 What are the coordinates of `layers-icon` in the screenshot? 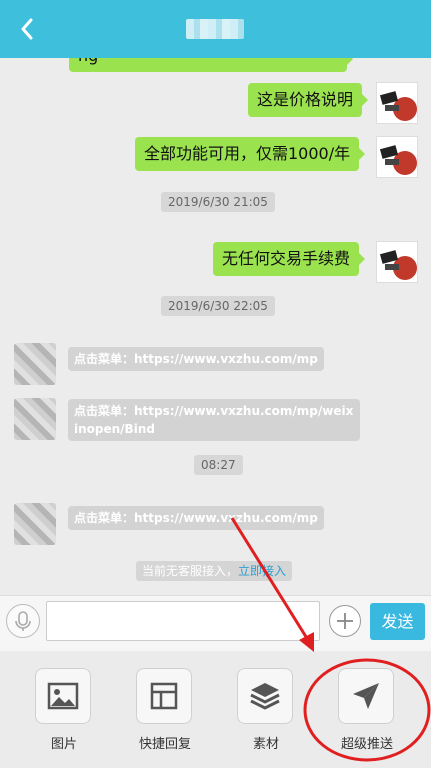 It's located at (265, 696).